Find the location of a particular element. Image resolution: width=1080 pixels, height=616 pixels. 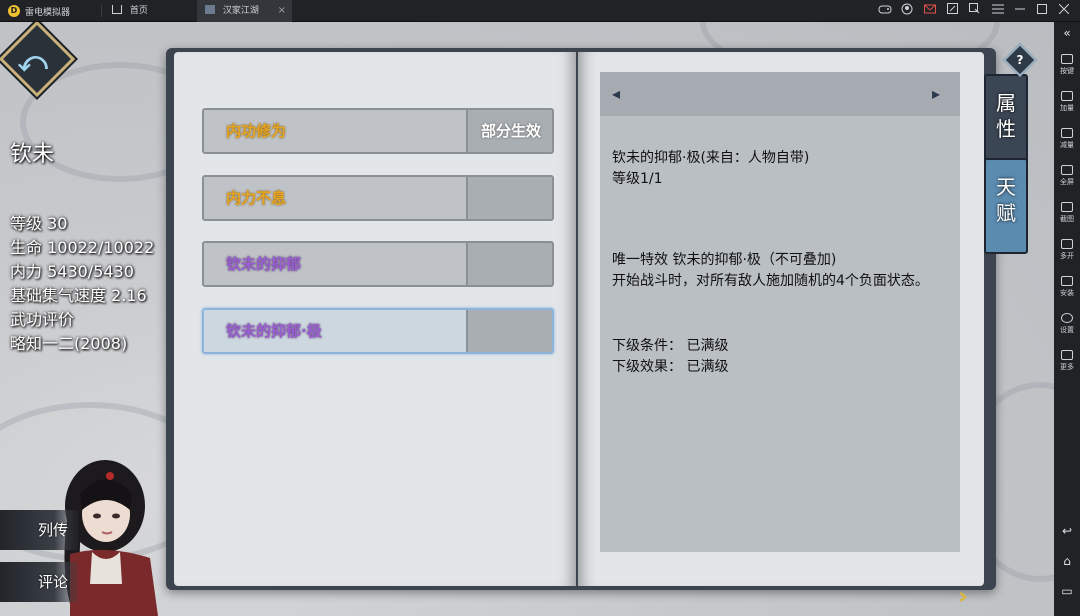

apk-install-icon is located at coordinates (1067, 281).